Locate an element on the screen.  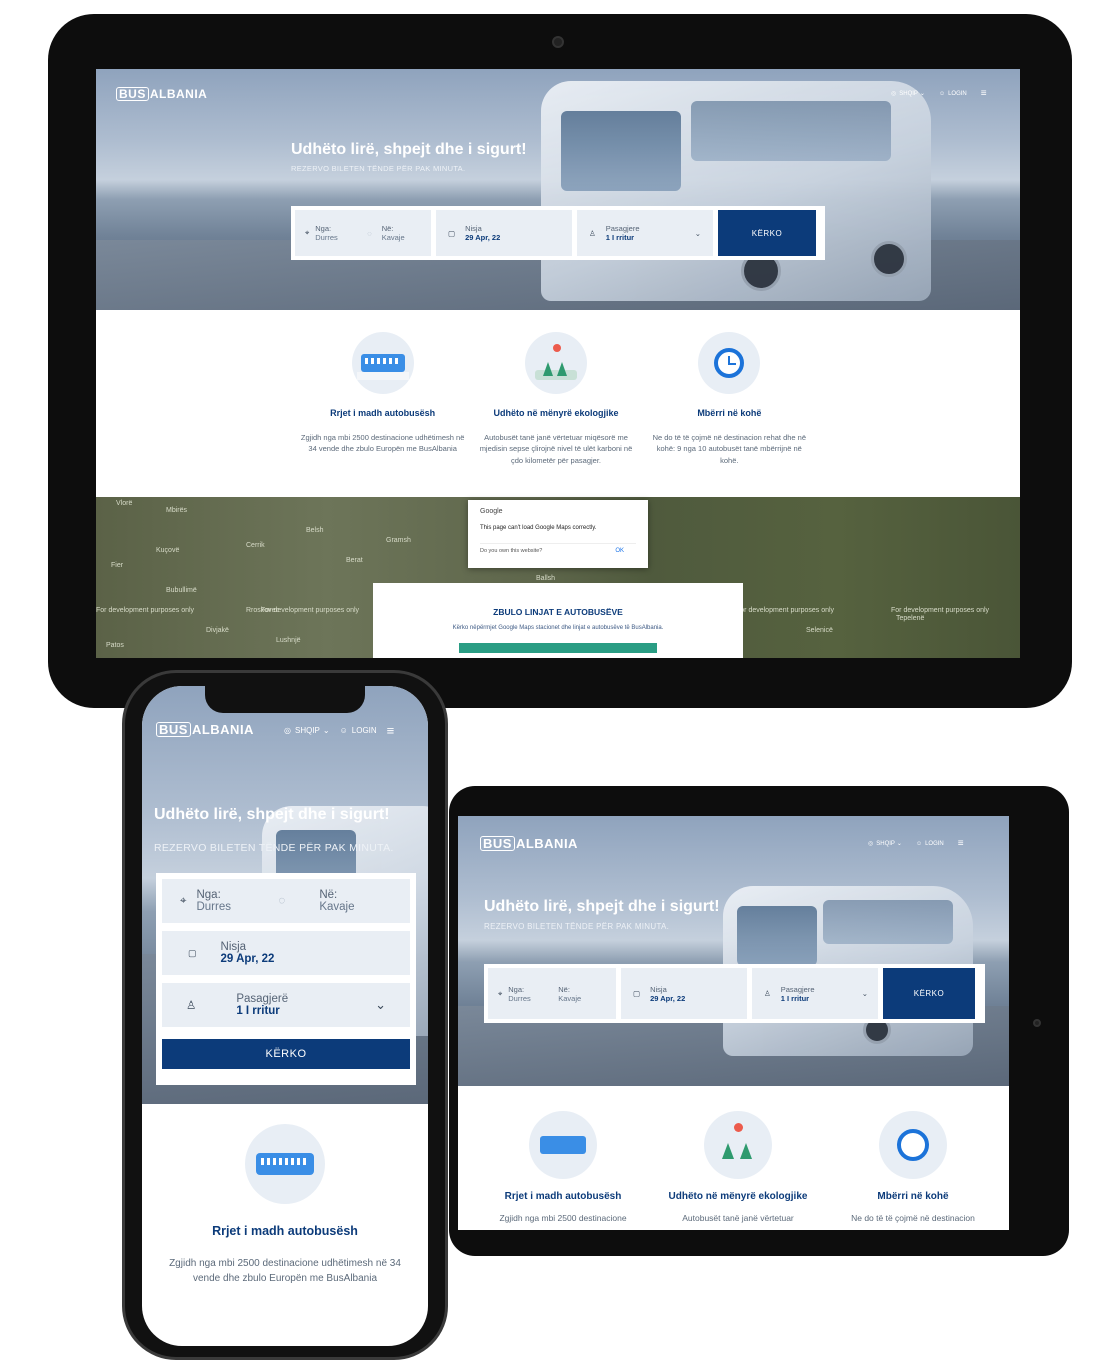
bus-photo is located at coordinates (736, 191).